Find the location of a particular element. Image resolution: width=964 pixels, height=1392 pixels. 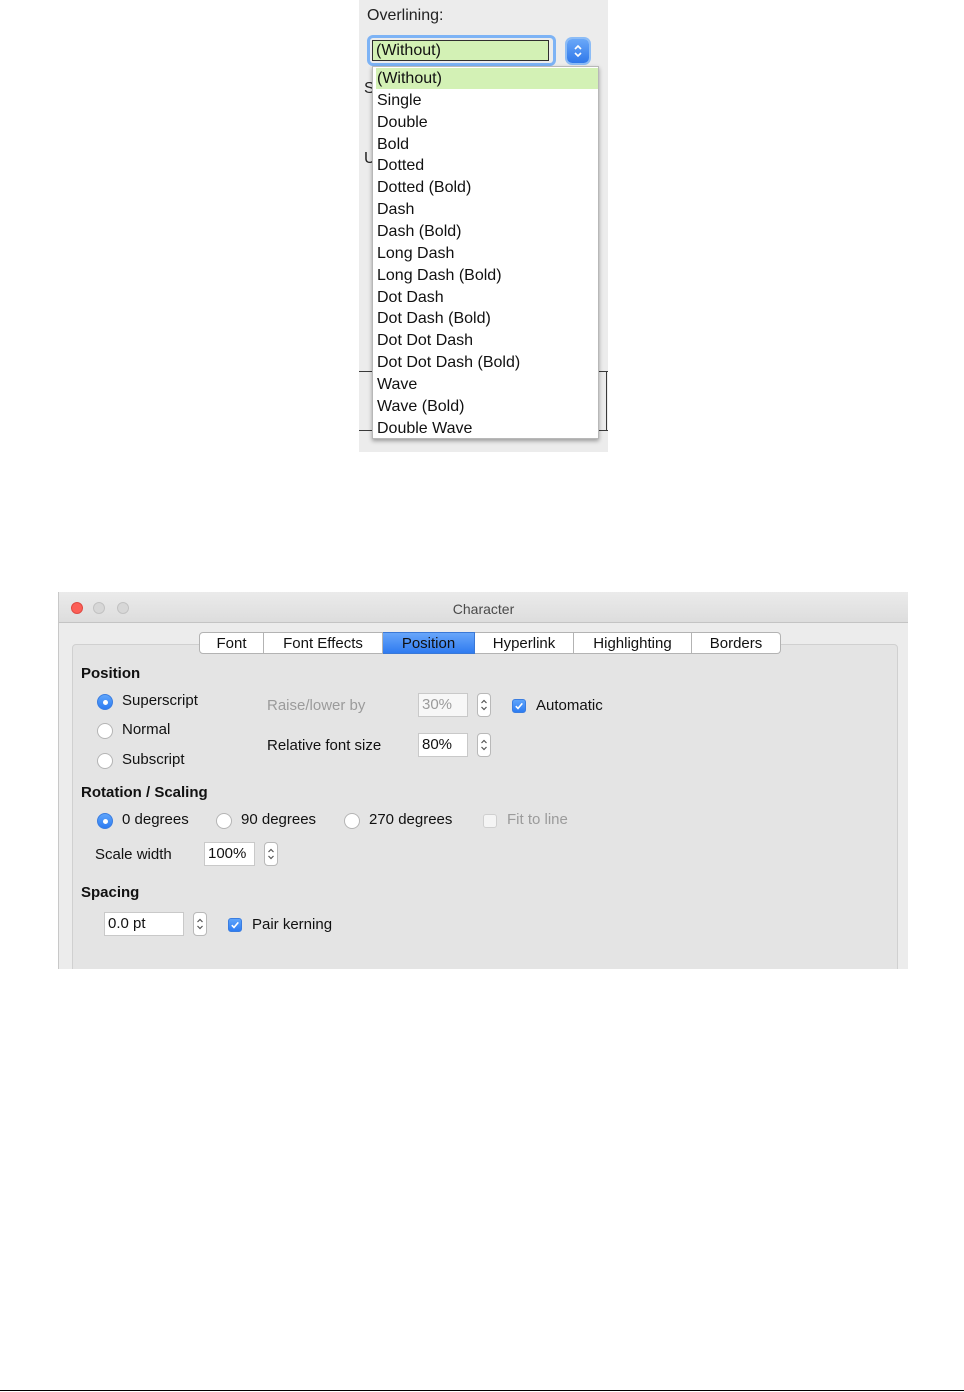

pair-kerning-label: Pair kerning is located at coordinates (292, 924).